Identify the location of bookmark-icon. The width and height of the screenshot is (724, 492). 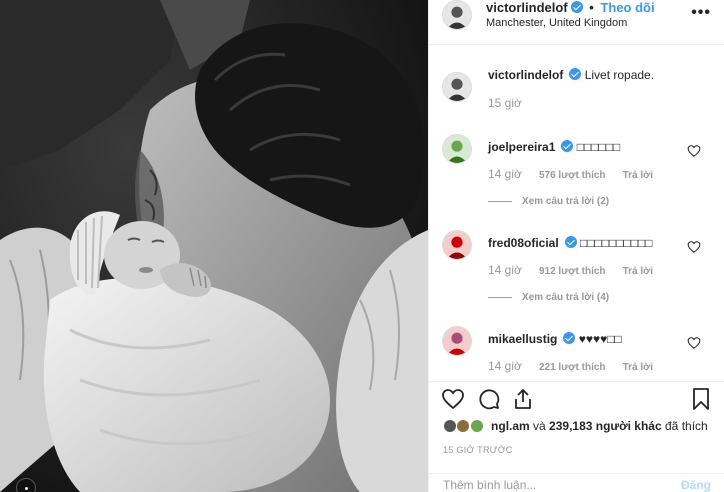
(701, 399).